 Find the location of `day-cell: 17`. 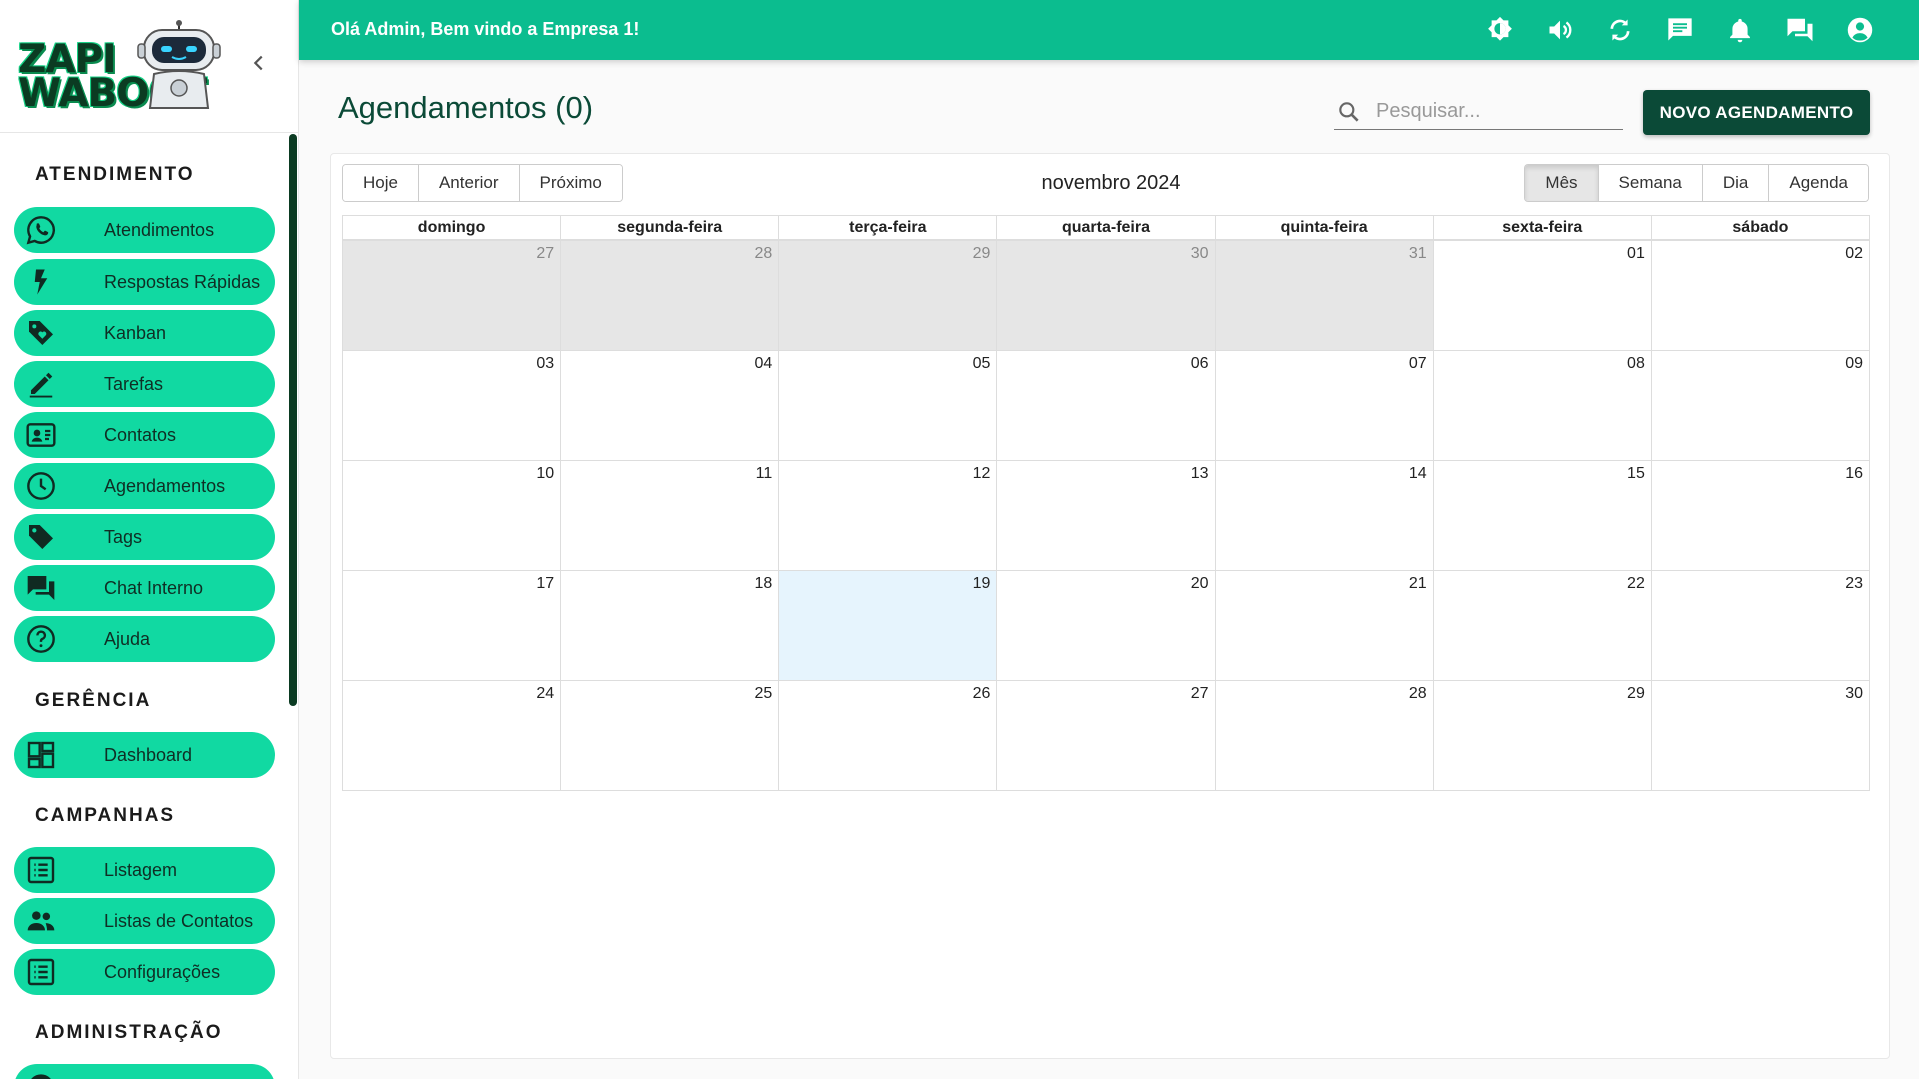

day-cell: 17 is located at coordinates (452, 625).